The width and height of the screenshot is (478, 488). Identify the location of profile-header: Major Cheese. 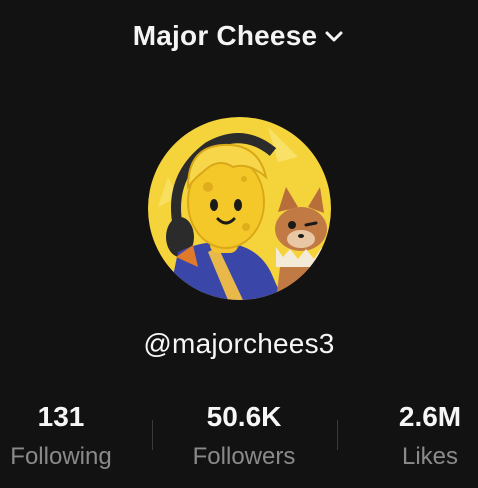
(239, 36).